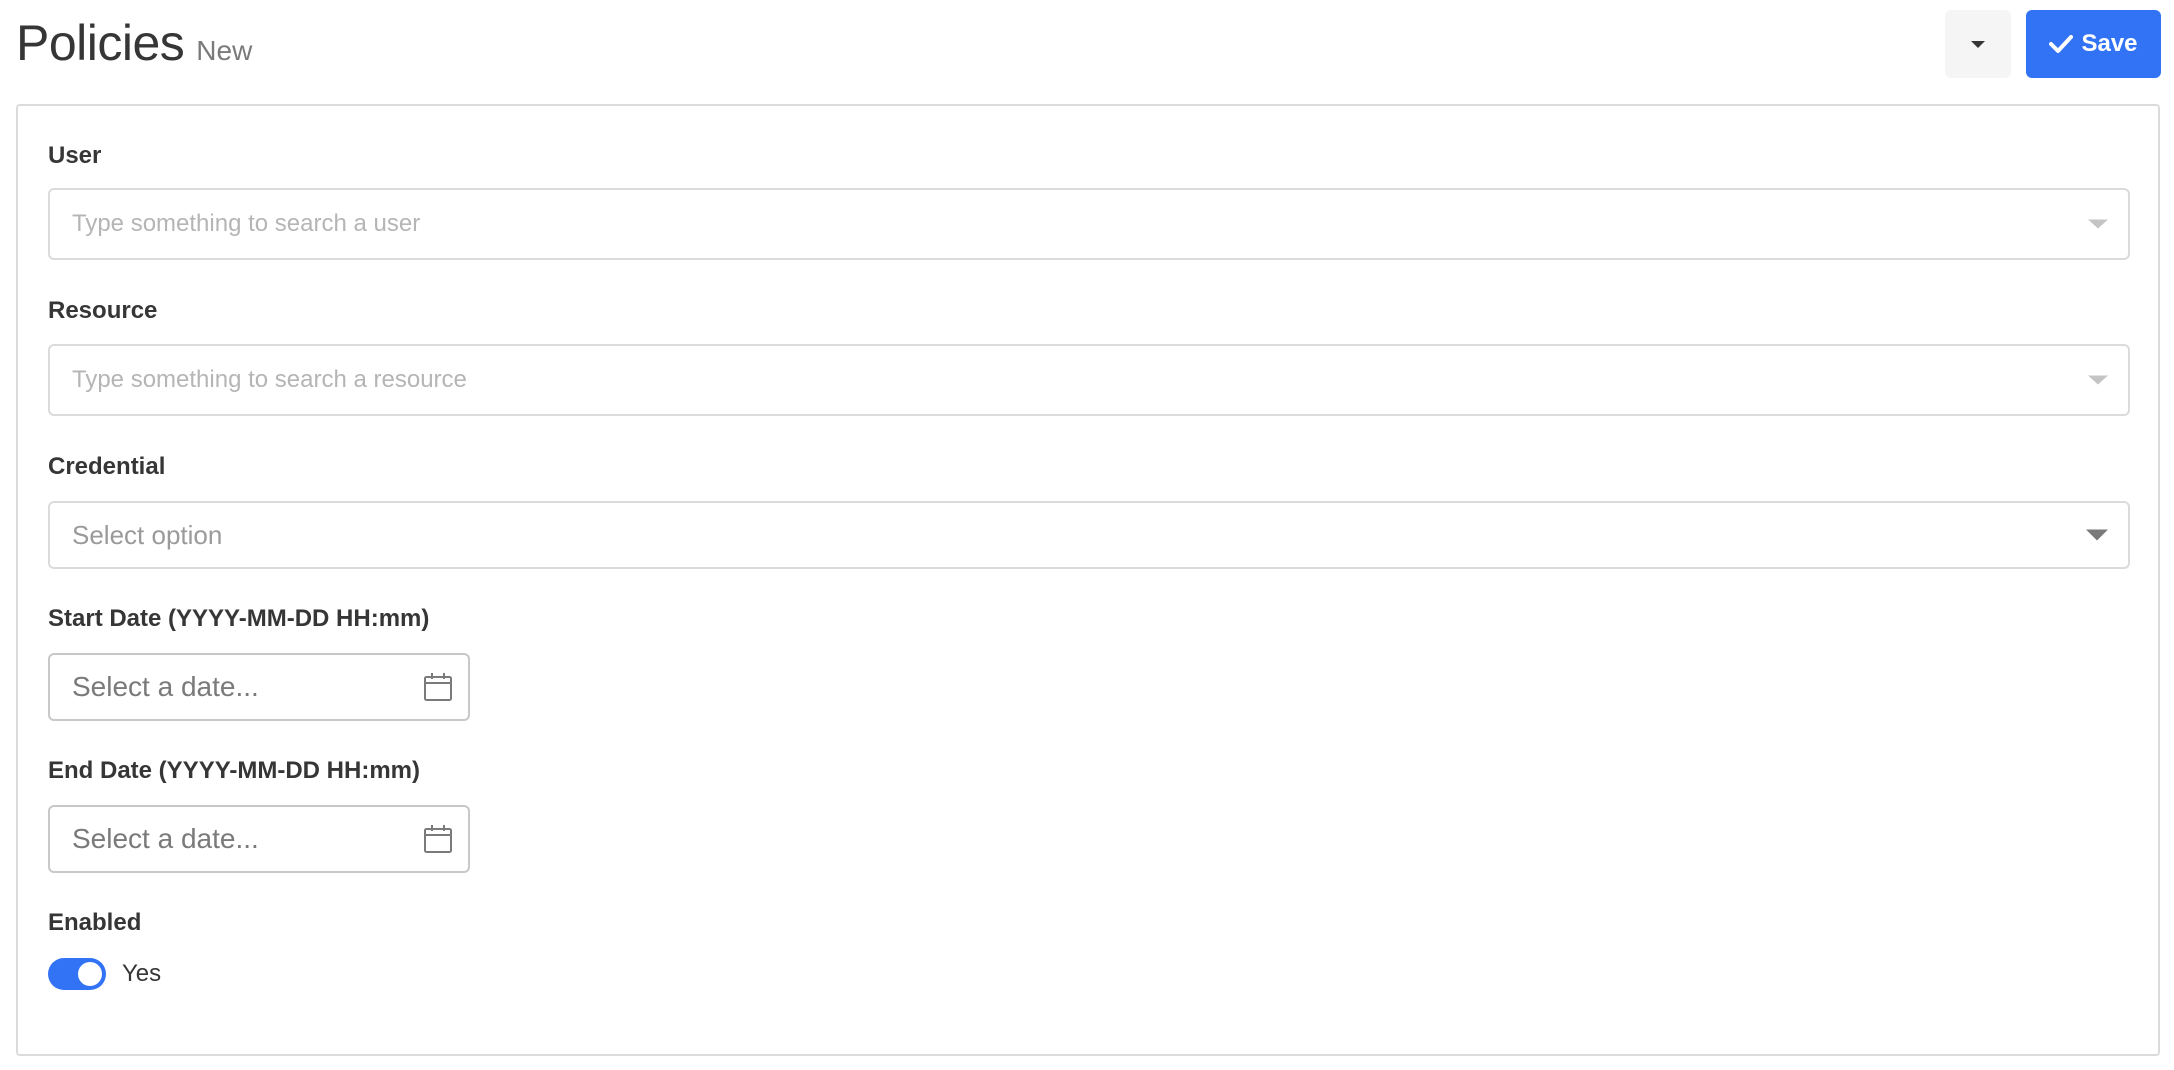  What do you see at coordinates (107, 466) in the screenshot?
I see `credential-label: Credential` at bounding box center [107, 466].